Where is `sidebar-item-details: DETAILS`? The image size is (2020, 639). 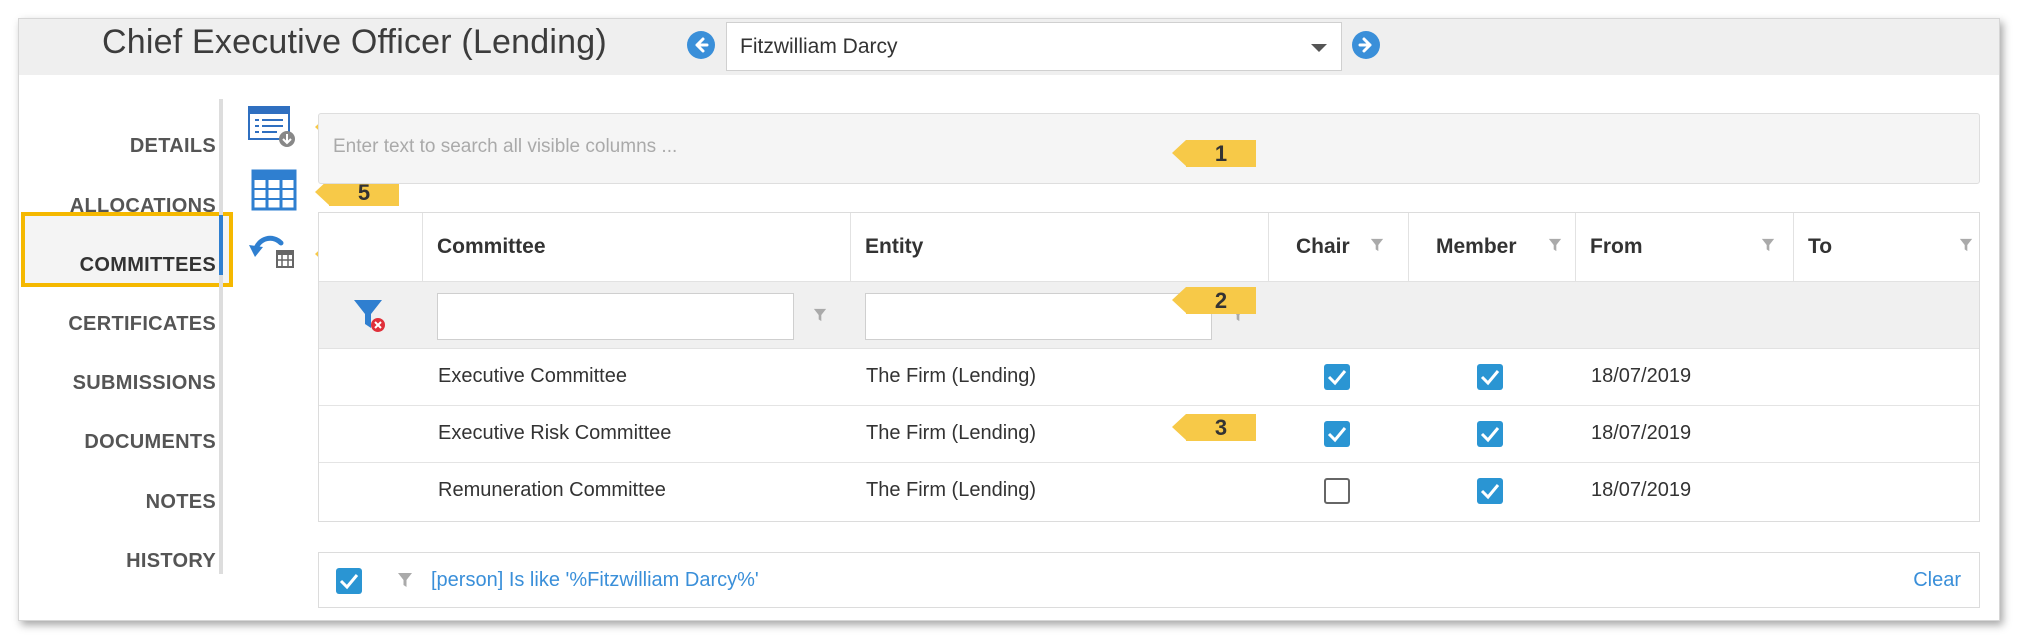
sidebar-item-details: DETAILS is located at coordinates (126, 146).